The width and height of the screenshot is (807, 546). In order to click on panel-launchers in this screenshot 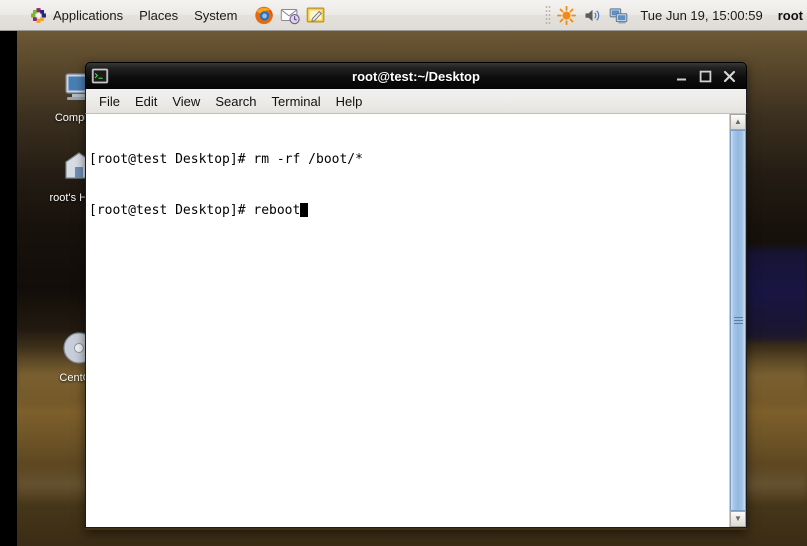, I will do `click(290, 15)`.